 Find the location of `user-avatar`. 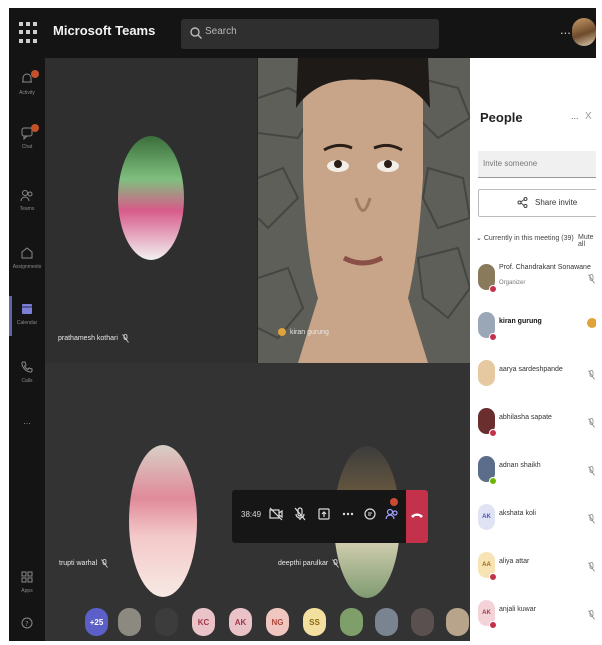

user-avatar is located at coordinates (584, 32).